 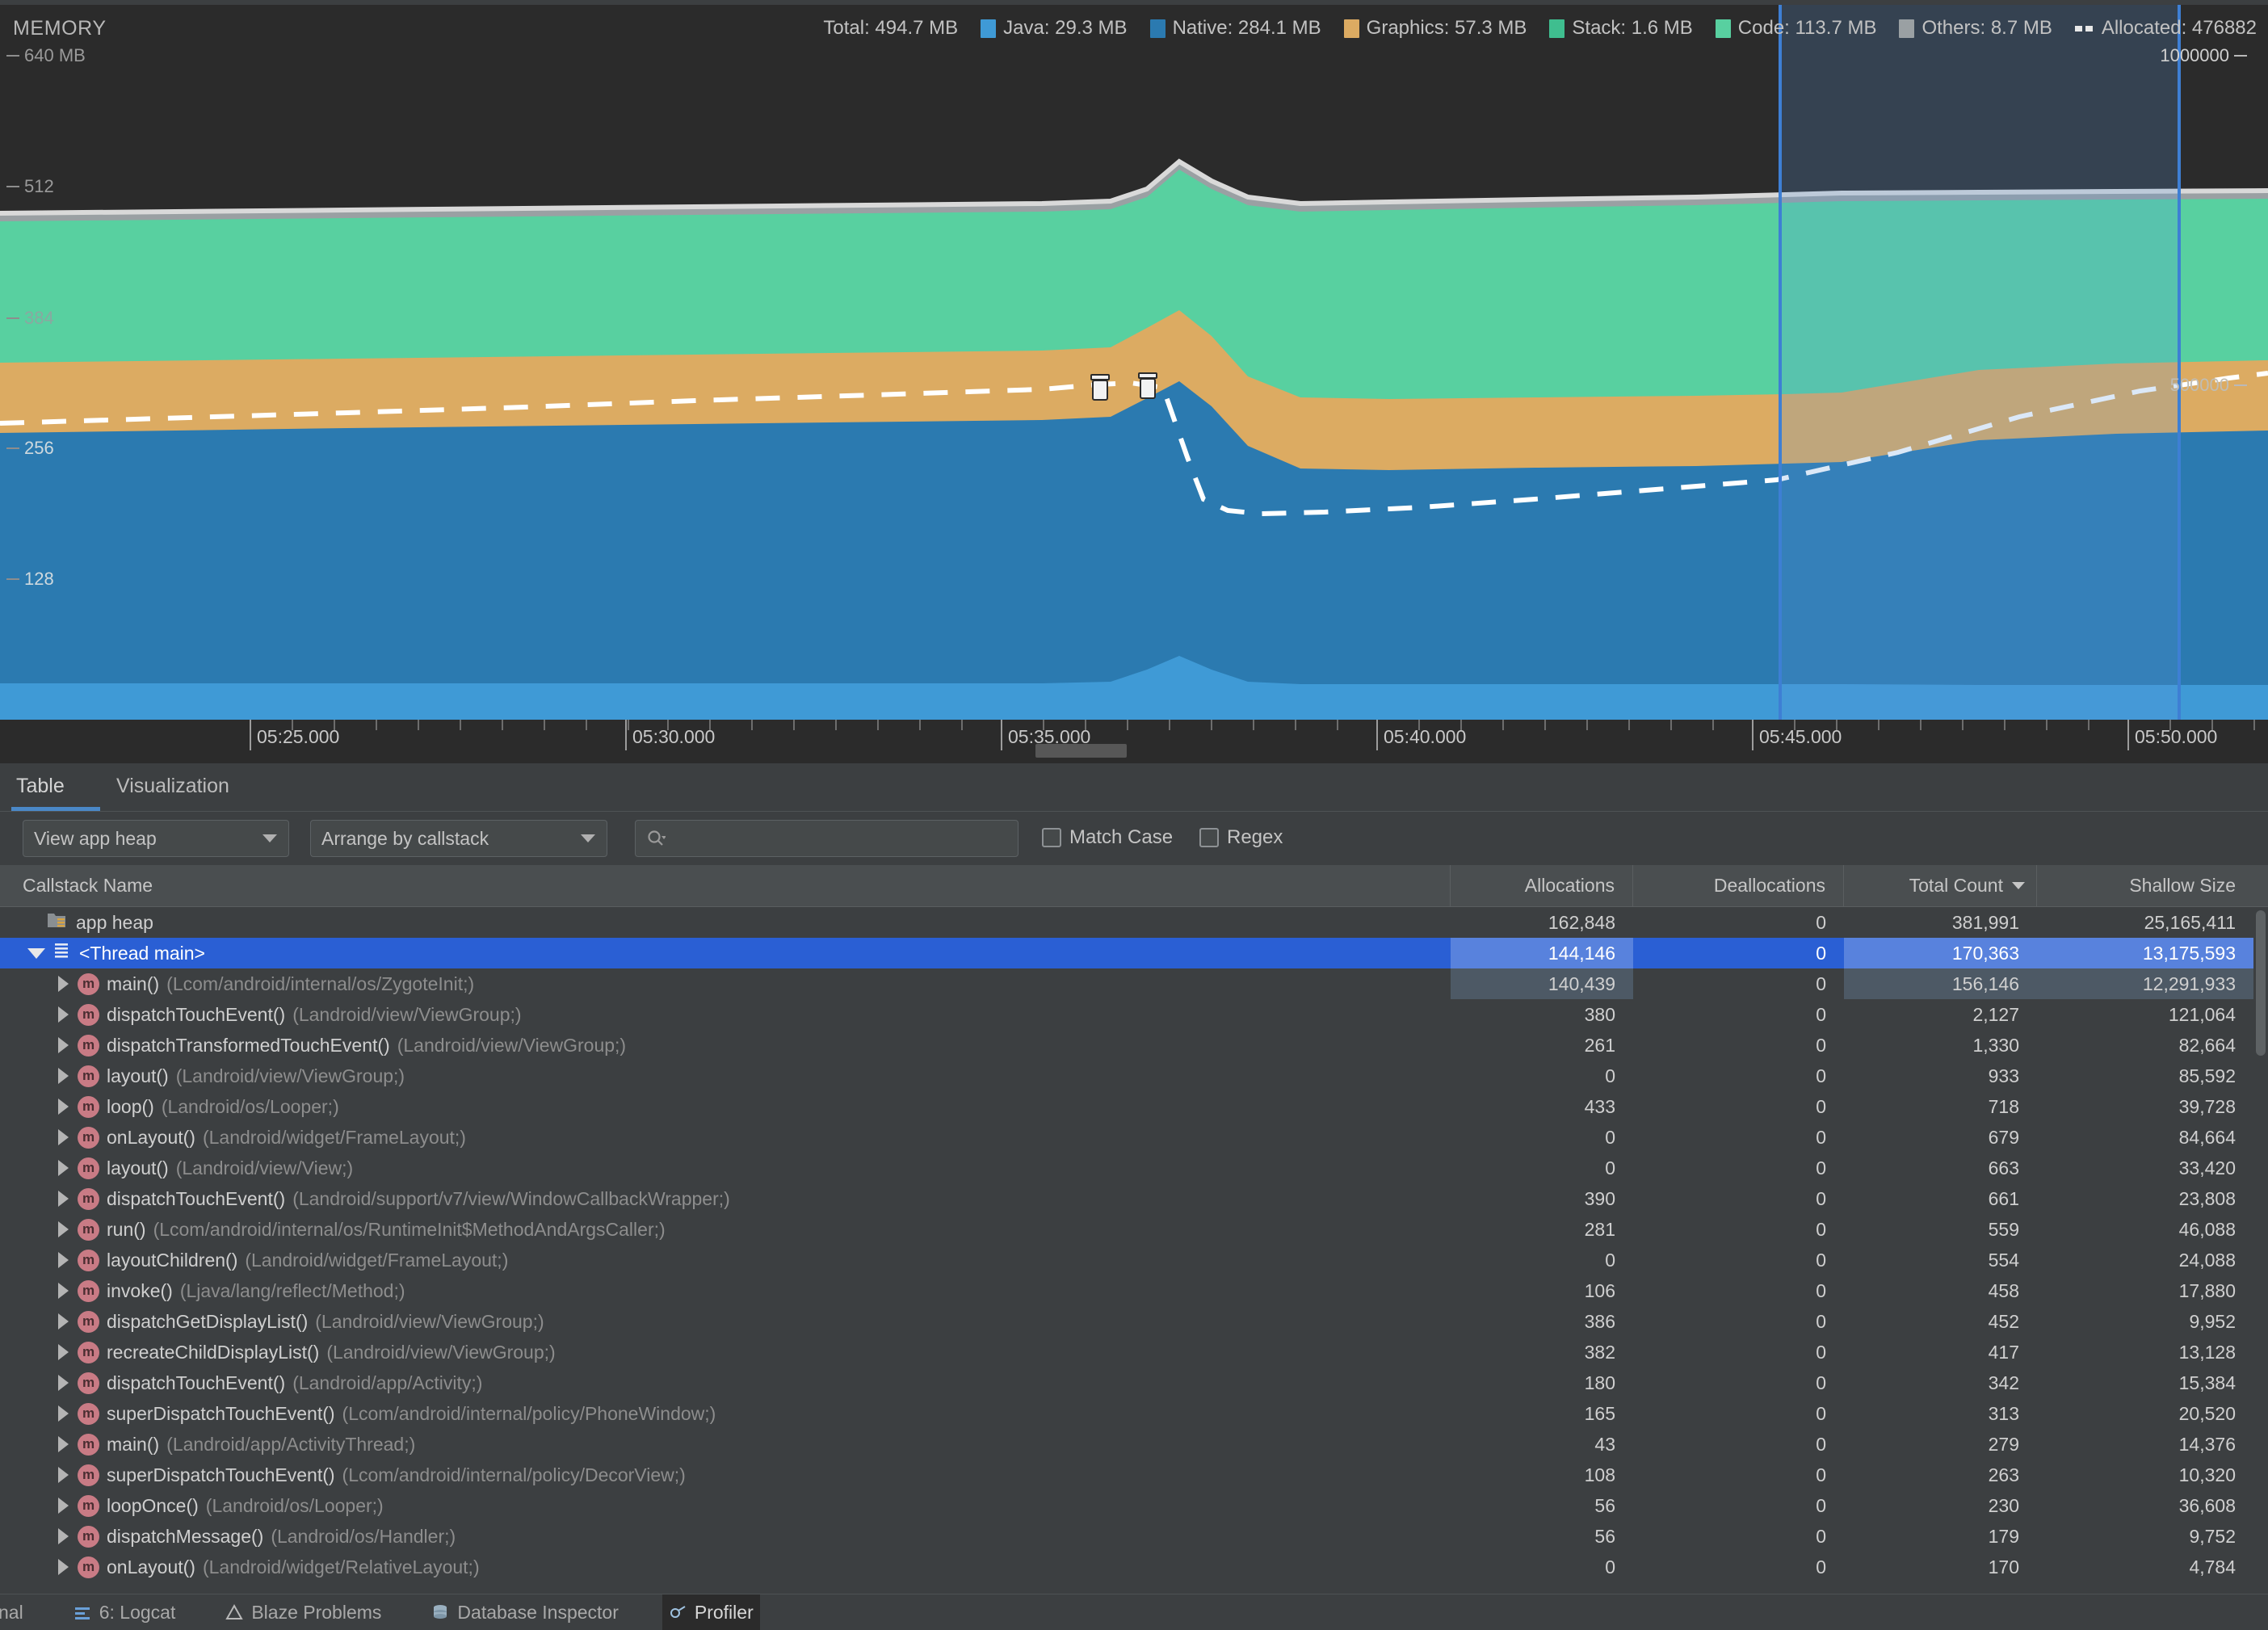 I want to click on search-box, so click(x=826, y=838).